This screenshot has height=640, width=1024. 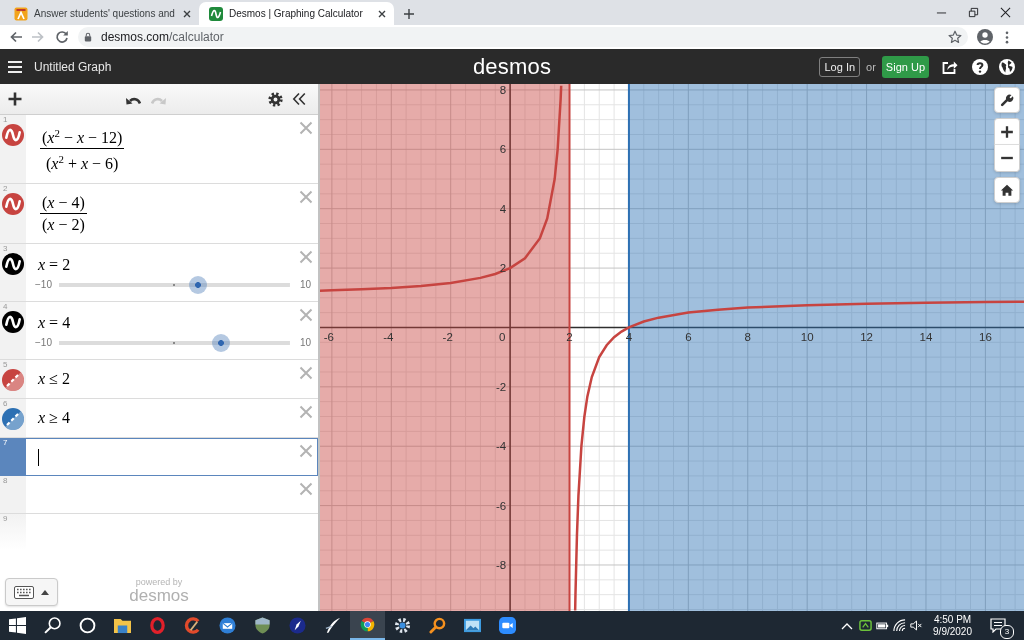 What do you see at coordinates (63, 223) in the screenshot?
I see `fraction-denominator: (x − 2)` at bounding box center [63, 223].